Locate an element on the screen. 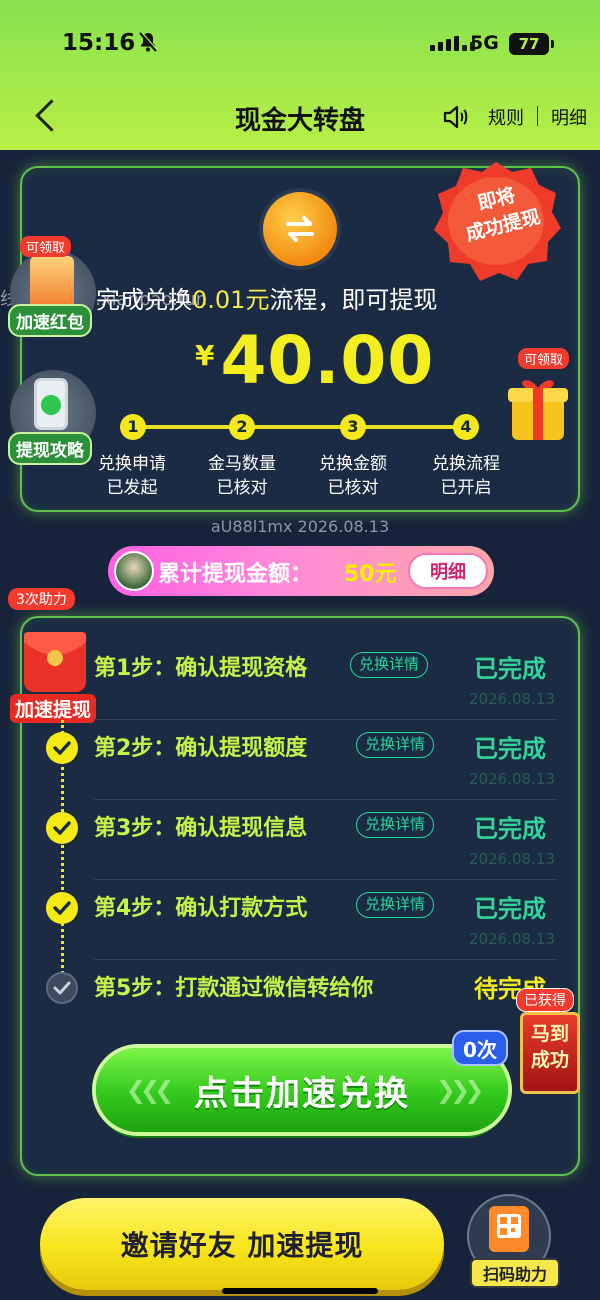  nav-divider is located at coordinates (537, 116).